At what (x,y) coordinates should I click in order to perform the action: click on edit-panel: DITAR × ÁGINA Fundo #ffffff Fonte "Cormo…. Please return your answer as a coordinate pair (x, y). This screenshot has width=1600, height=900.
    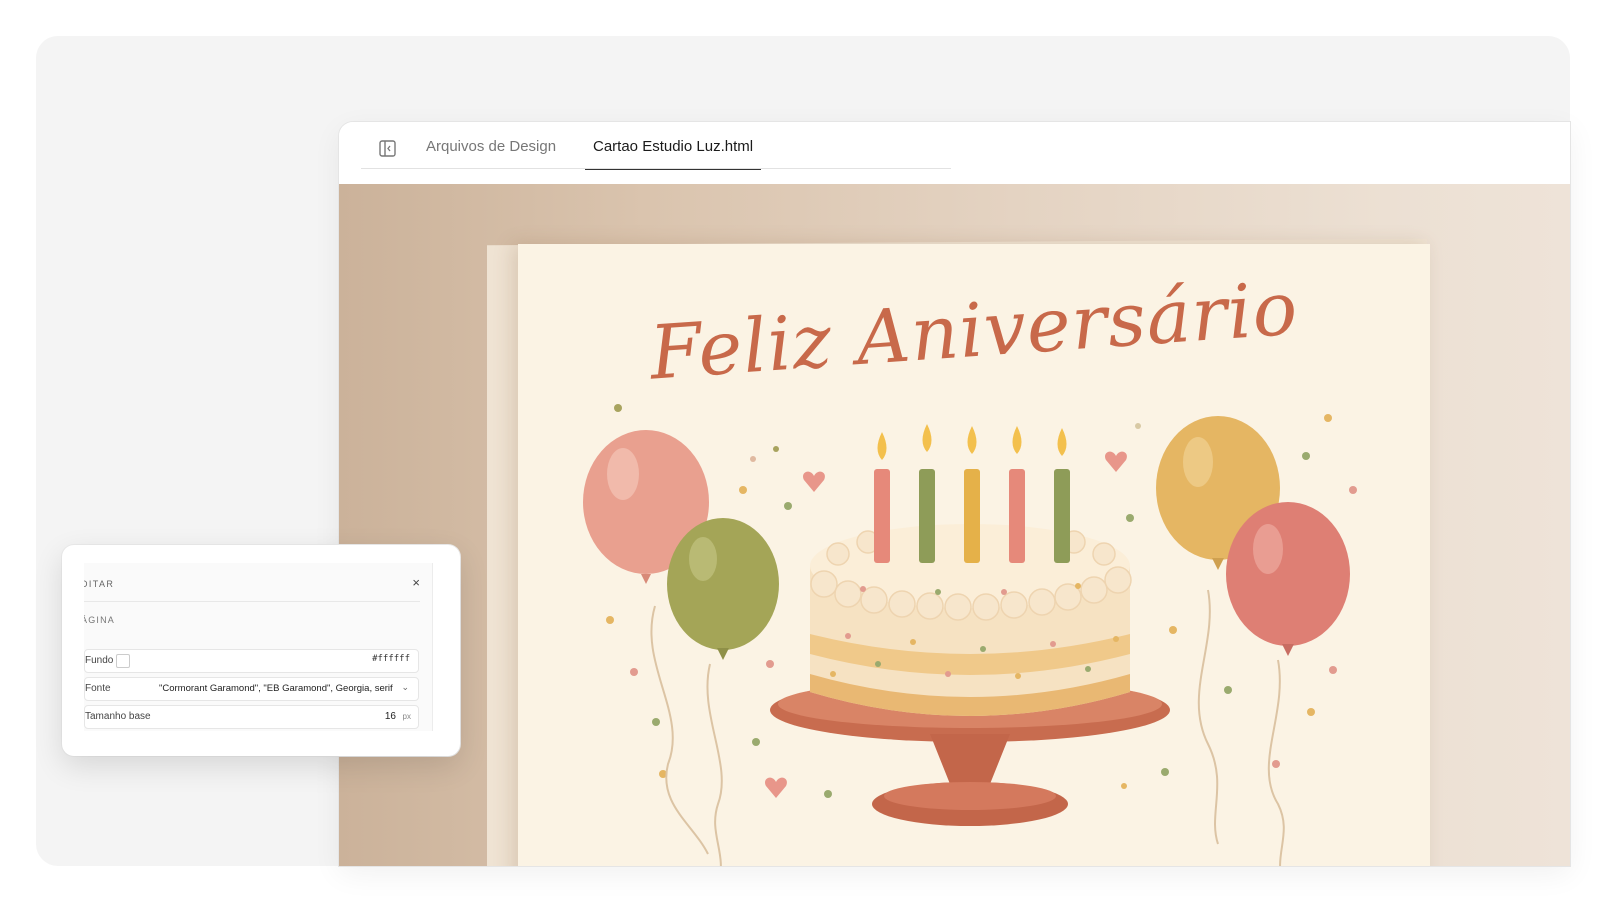
    Looking at the image, I should click on (261, 650).